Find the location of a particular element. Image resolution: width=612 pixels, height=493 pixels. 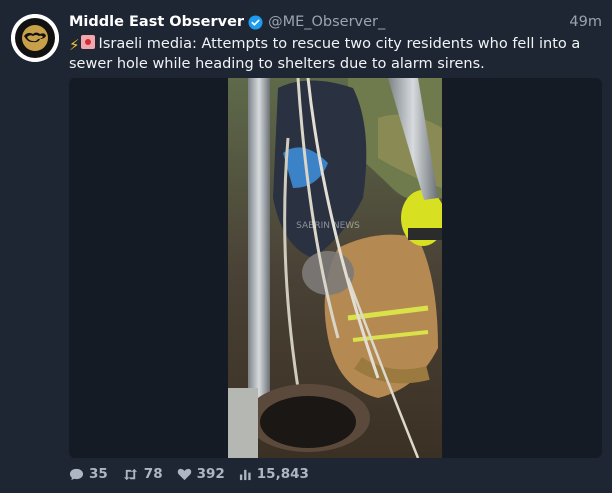

reply-count: 35 is located at coordinates (98, 474).